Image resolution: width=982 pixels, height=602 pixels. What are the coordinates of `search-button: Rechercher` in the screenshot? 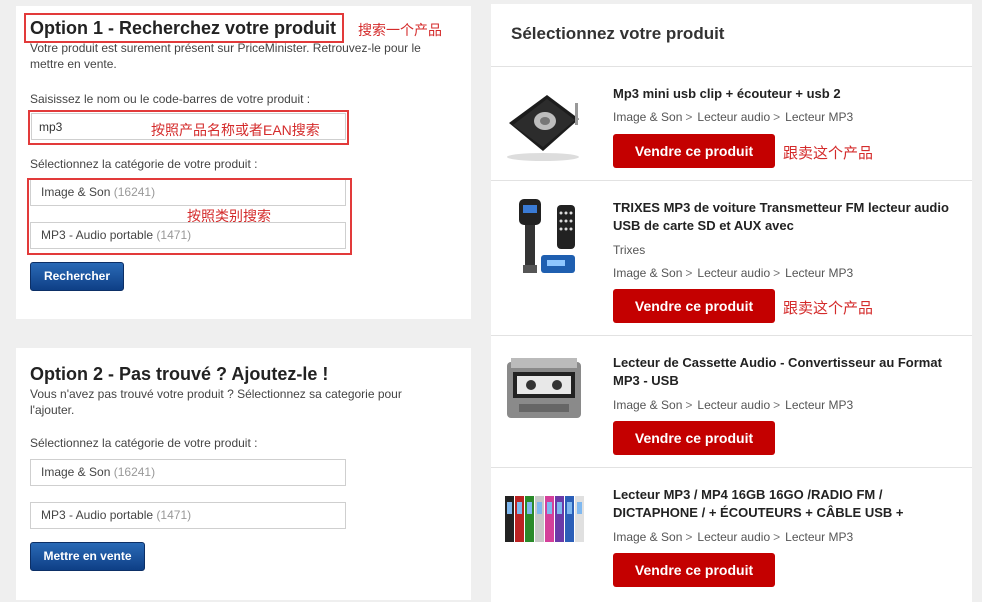 It's located at (77, 276).